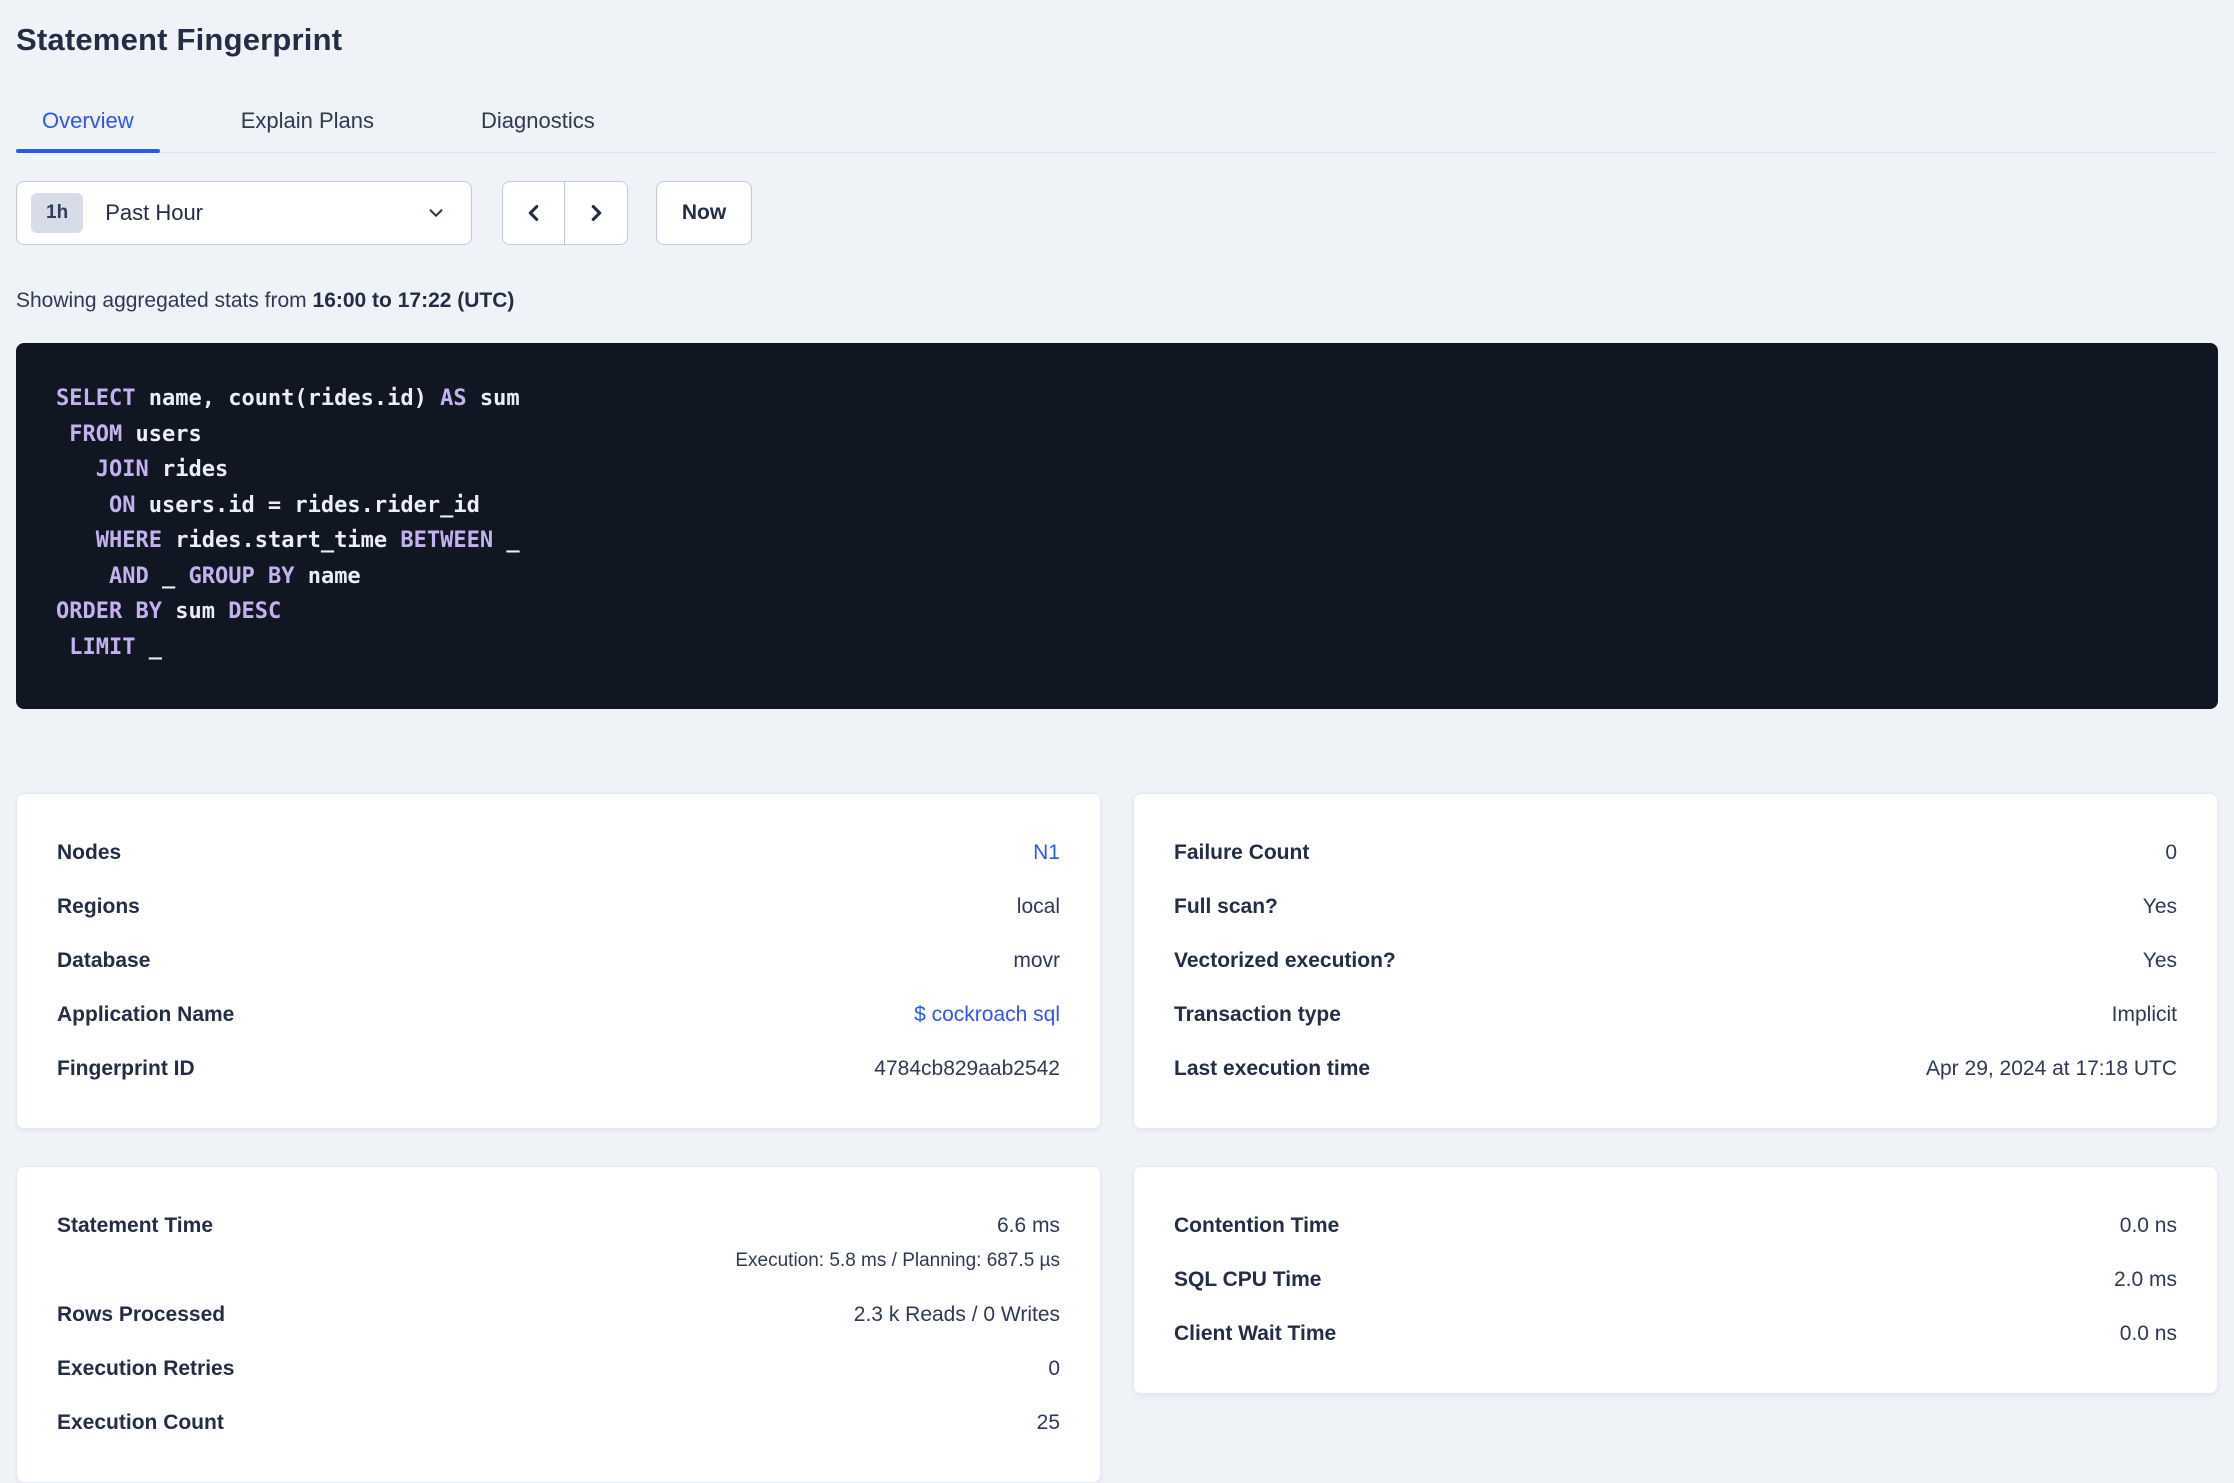 The height and width of the screenshot is (1483, 2234). I want to click on row-value-group: Apr 29, 2024 at 17:18 UTC, so click(2051, 1069).